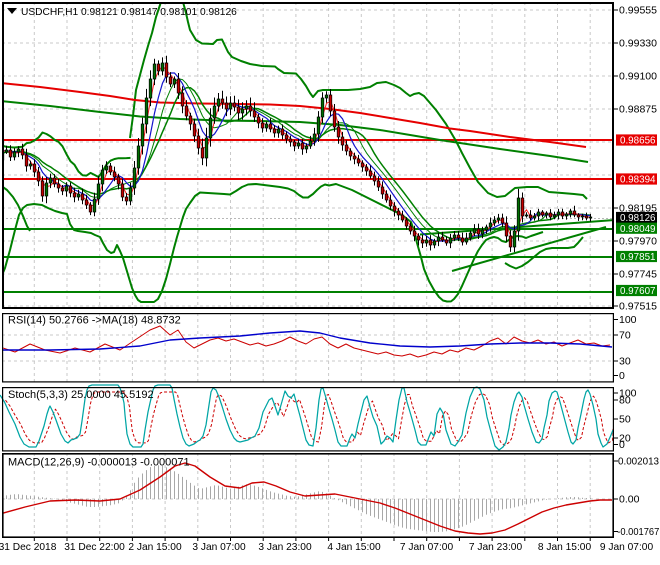 The height and width of the screenshot is (565, 660). What do you see at coordinates (155, 547) in the screenshot?
I see `svg-text: 2 Jan 15:00` at bounding box center [155, 547].